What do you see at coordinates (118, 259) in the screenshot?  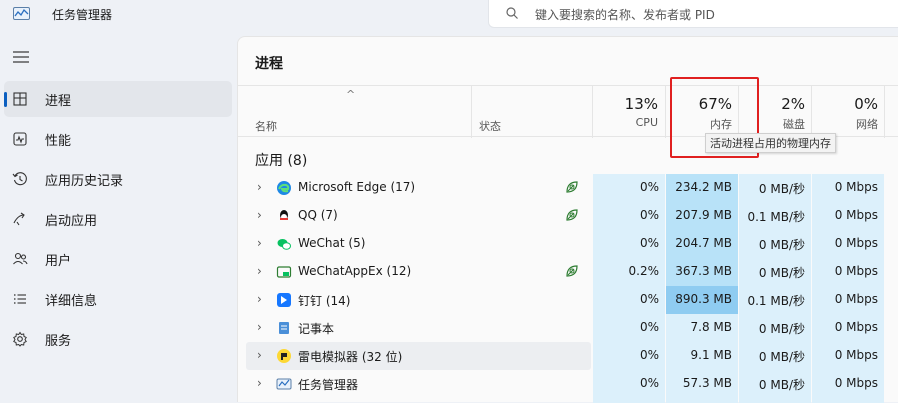 I see `sidebar-item-users: 用户` at bounding box center [118, 259].